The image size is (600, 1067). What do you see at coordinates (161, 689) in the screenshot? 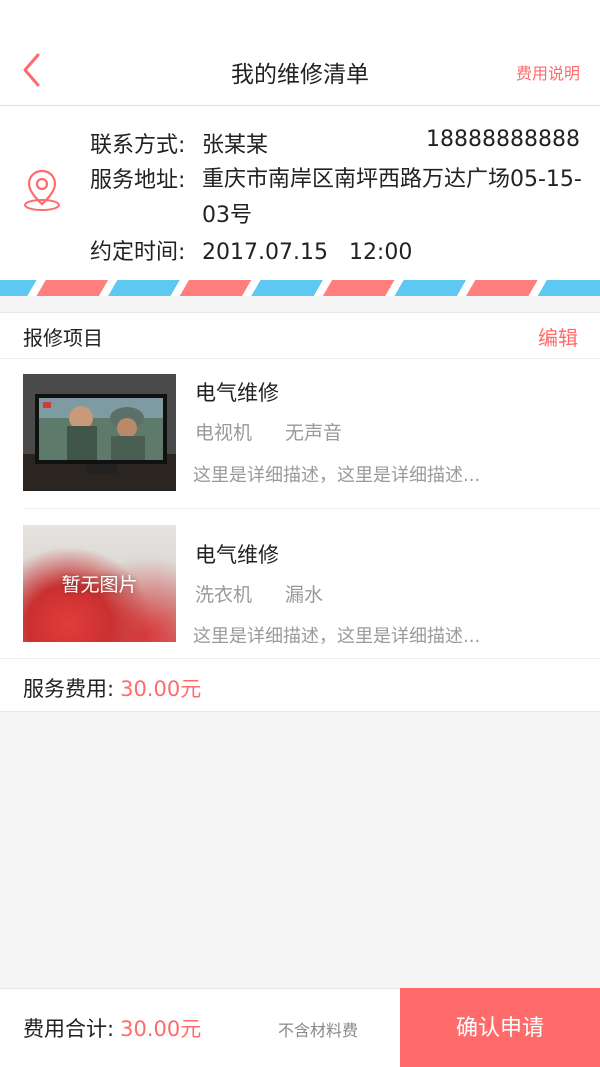
I see `service-fee-value: 30.00元` at bounding box center [161, 689].